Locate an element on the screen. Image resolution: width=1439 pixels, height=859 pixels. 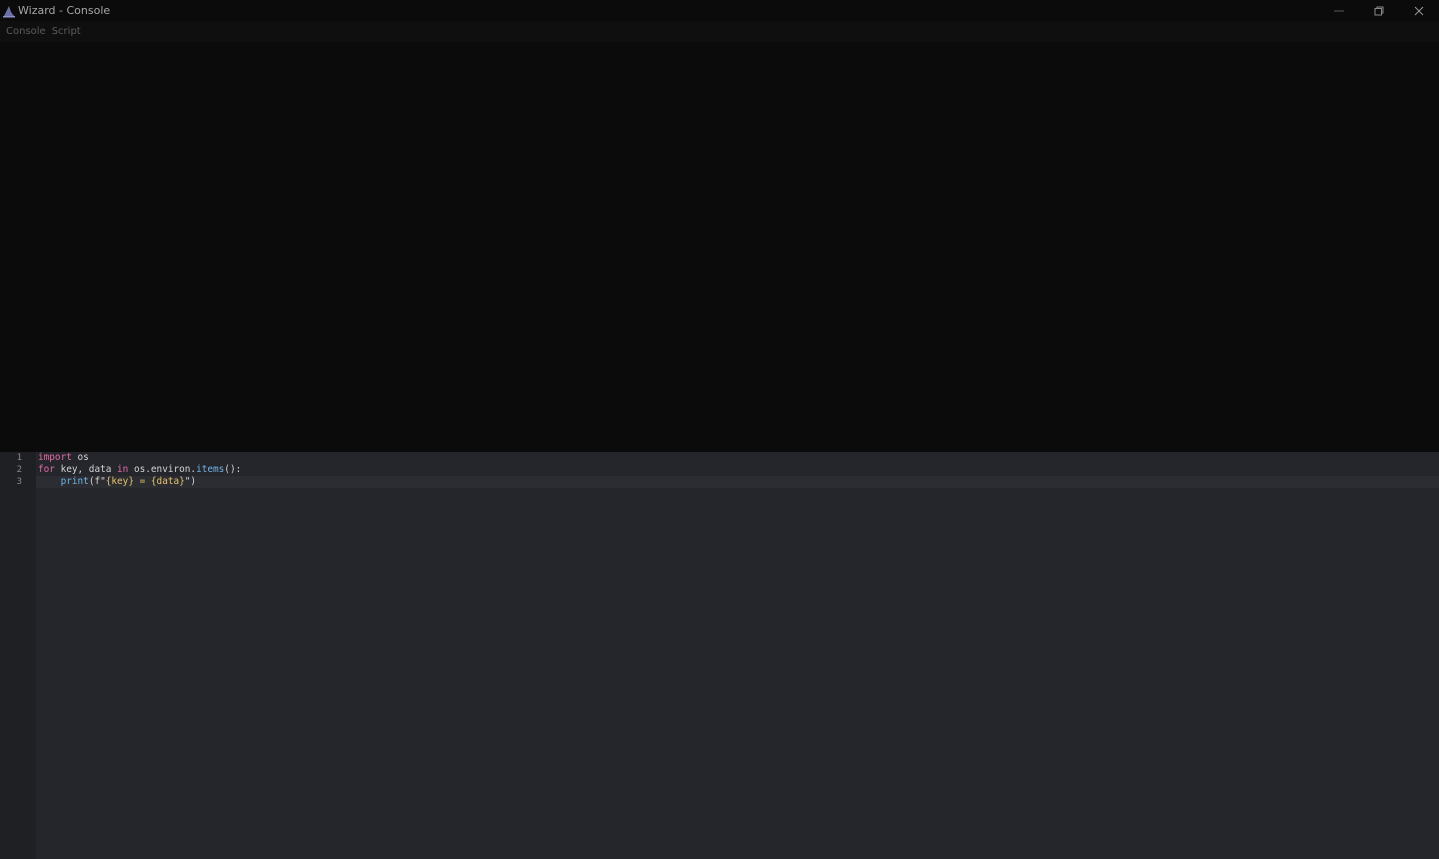
code-token: {key} = {data} is located at coordinates (145, 481).